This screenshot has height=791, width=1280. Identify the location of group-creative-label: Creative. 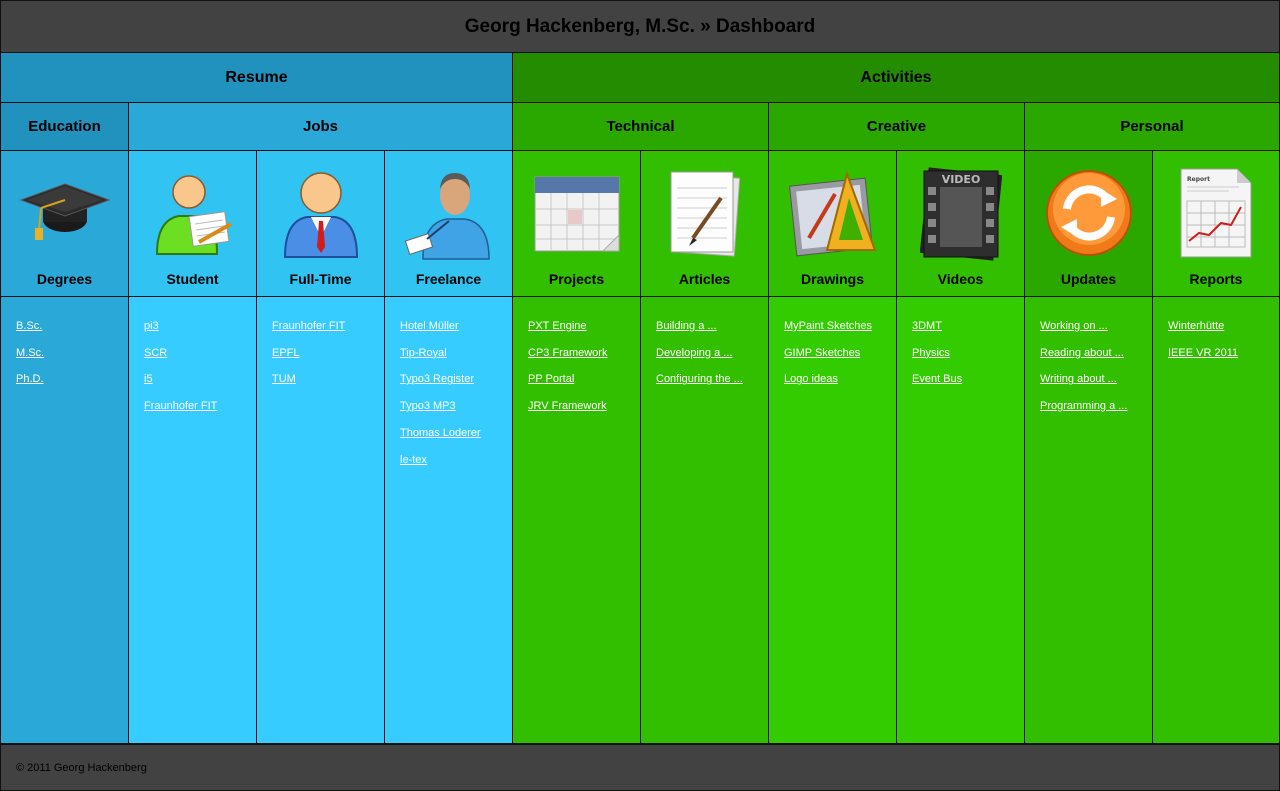
(896, 126).